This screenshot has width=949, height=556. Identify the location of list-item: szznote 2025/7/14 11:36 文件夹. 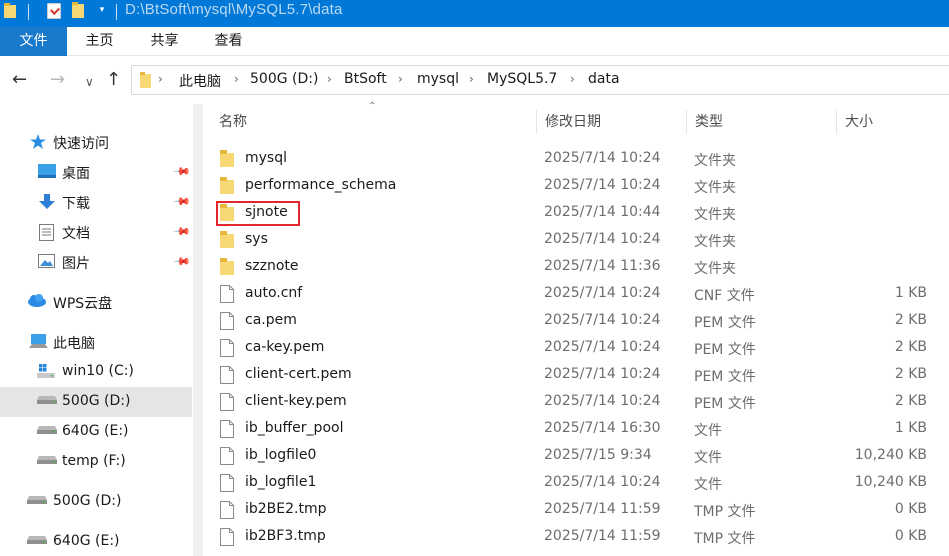
(576, 267).